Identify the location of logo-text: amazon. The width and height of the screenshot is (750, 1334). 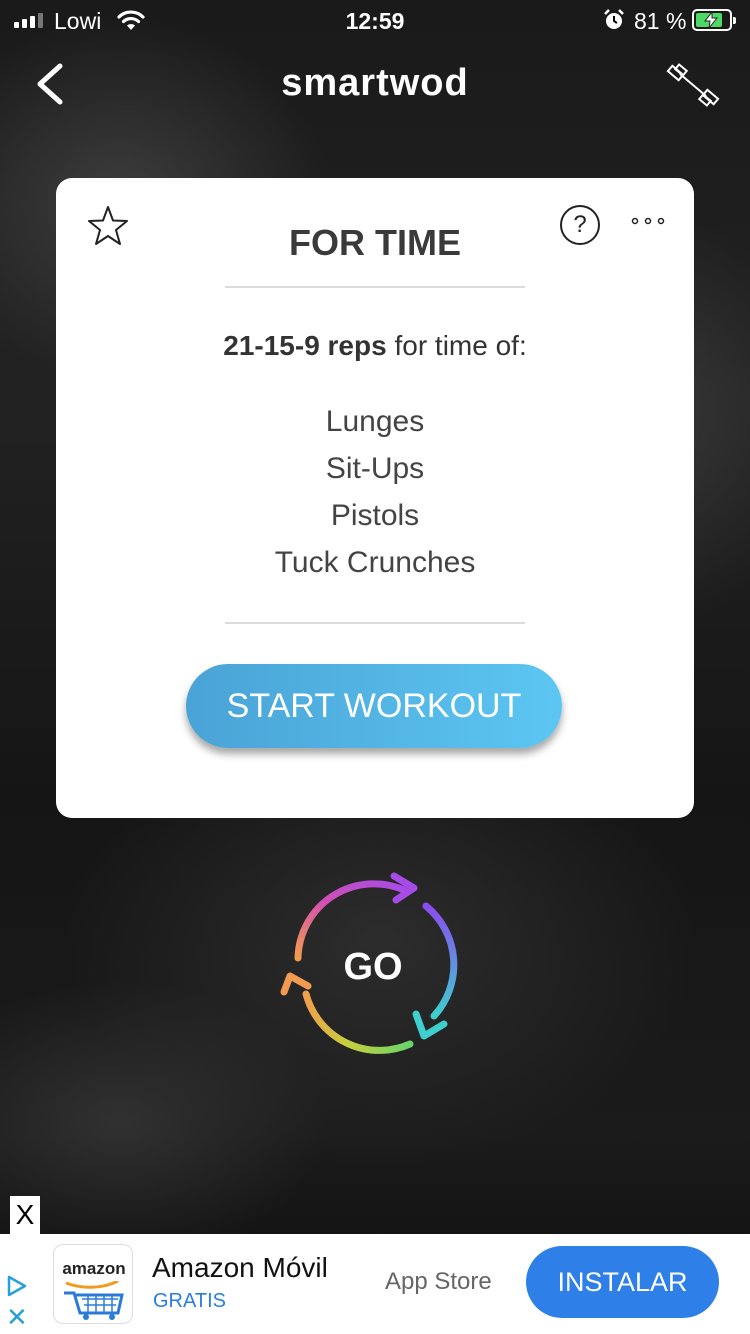
(94, 1268).